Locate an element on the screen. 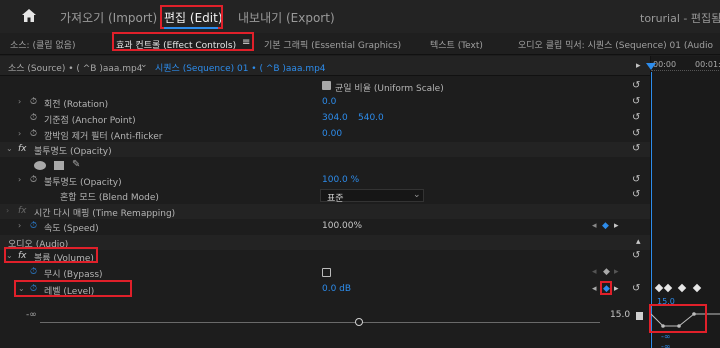 This screenshot has width=720, height=348. blend-mode-label: 혼합 모드 (Blend Mode) is located at coordinates (109, 198).